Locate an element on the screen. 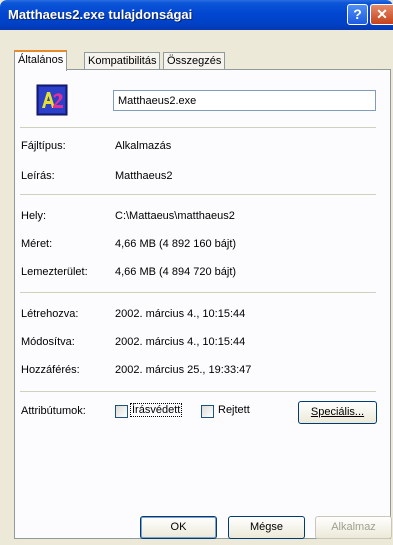 The width and height of the screenshot is (393, 545). ok-button: OK is located at coordinates (178, 527).